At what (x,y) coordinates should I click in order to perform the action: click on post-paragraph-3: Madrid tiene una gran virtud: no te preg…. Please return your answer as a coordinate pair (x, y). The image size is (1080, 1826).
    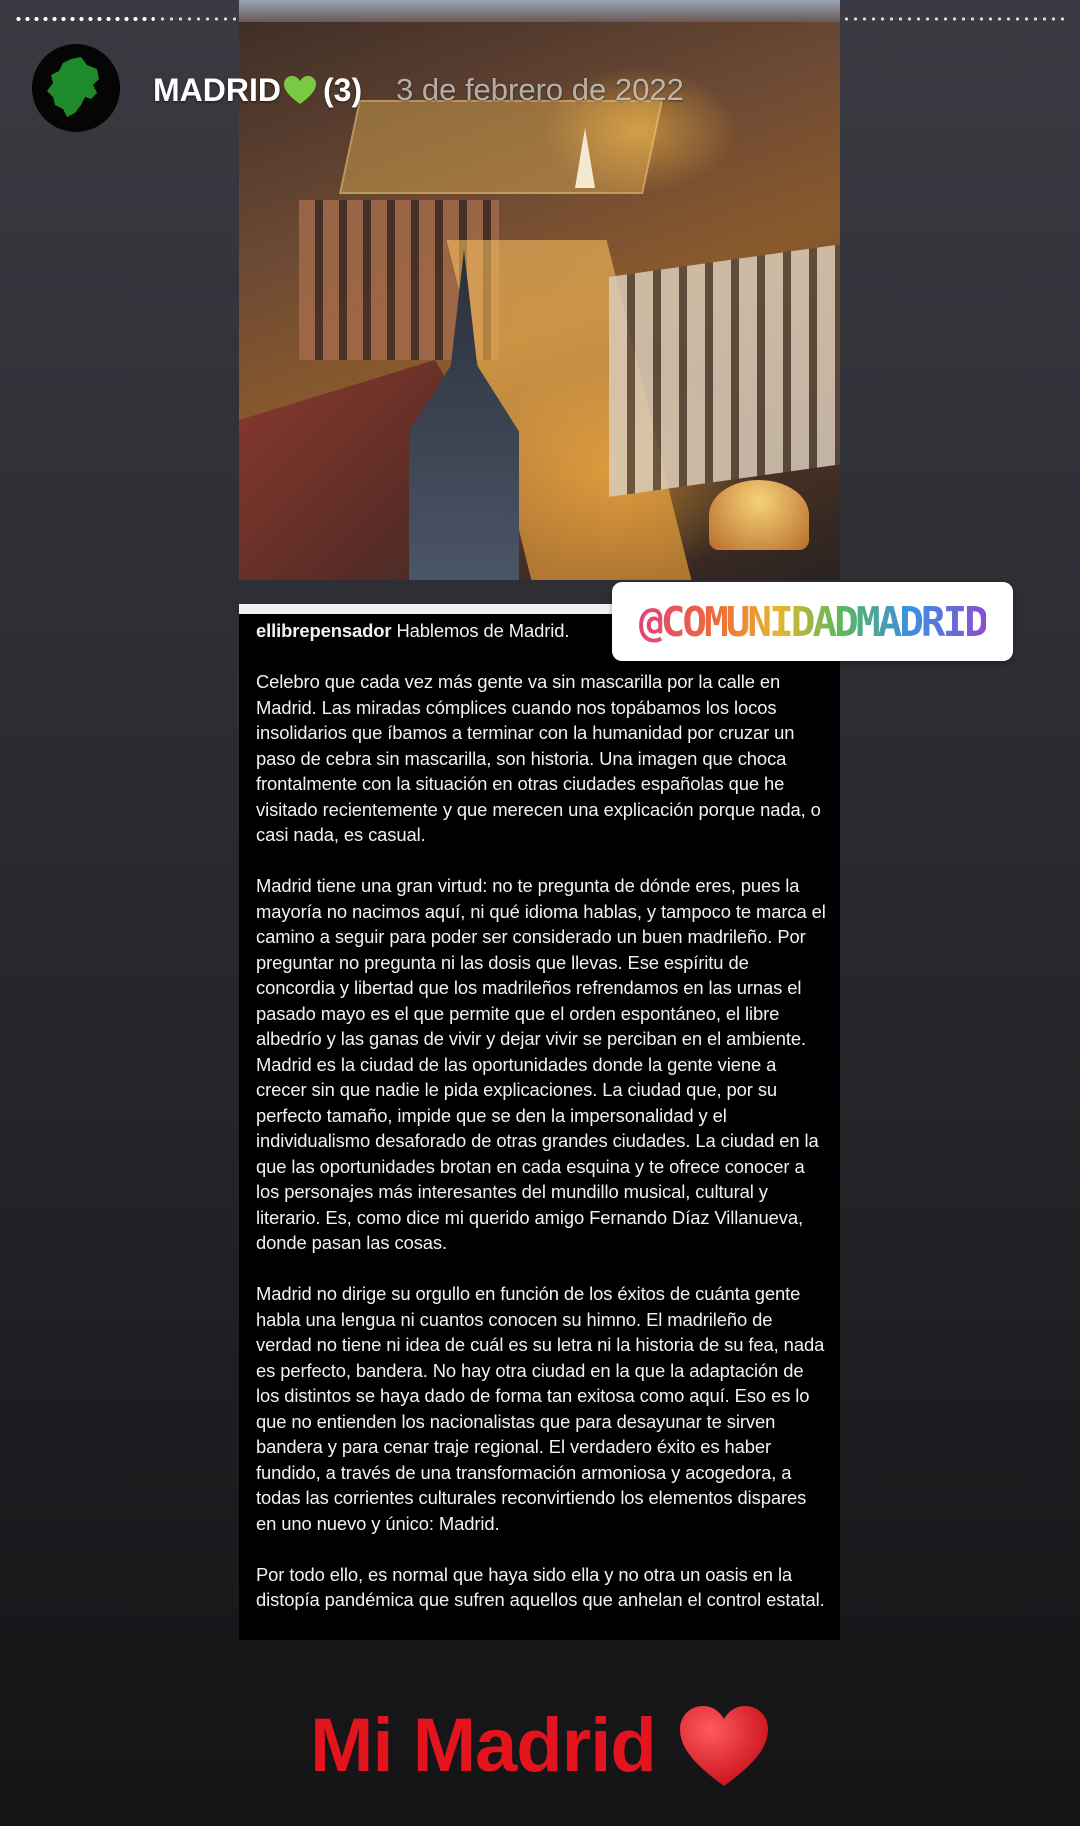
    Looking at the image, I should click on (541, 1064).